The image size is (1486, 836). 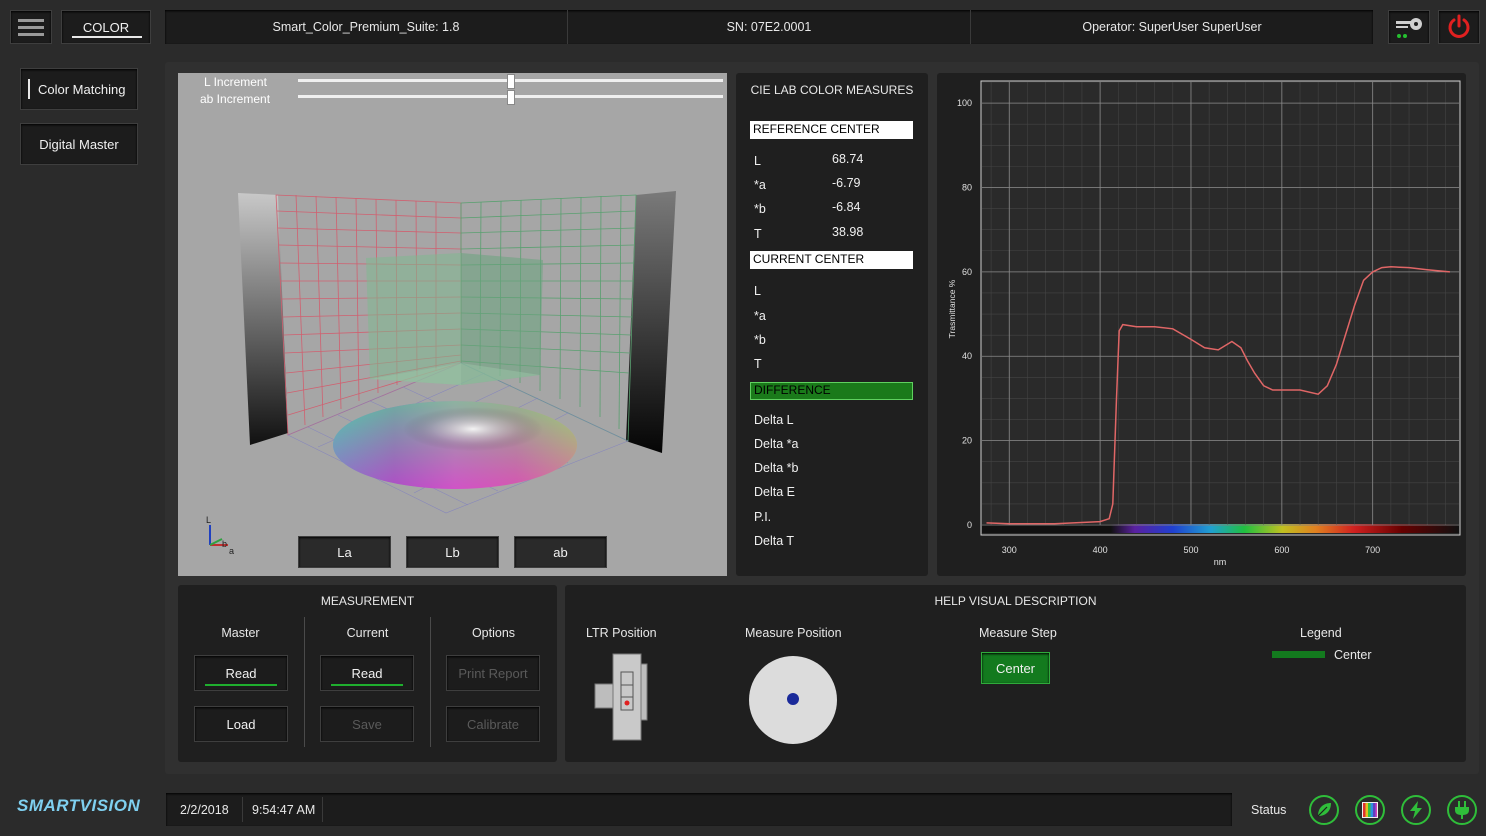 I want to click on x-axis-title: nm, so click(x=1220, y=562).